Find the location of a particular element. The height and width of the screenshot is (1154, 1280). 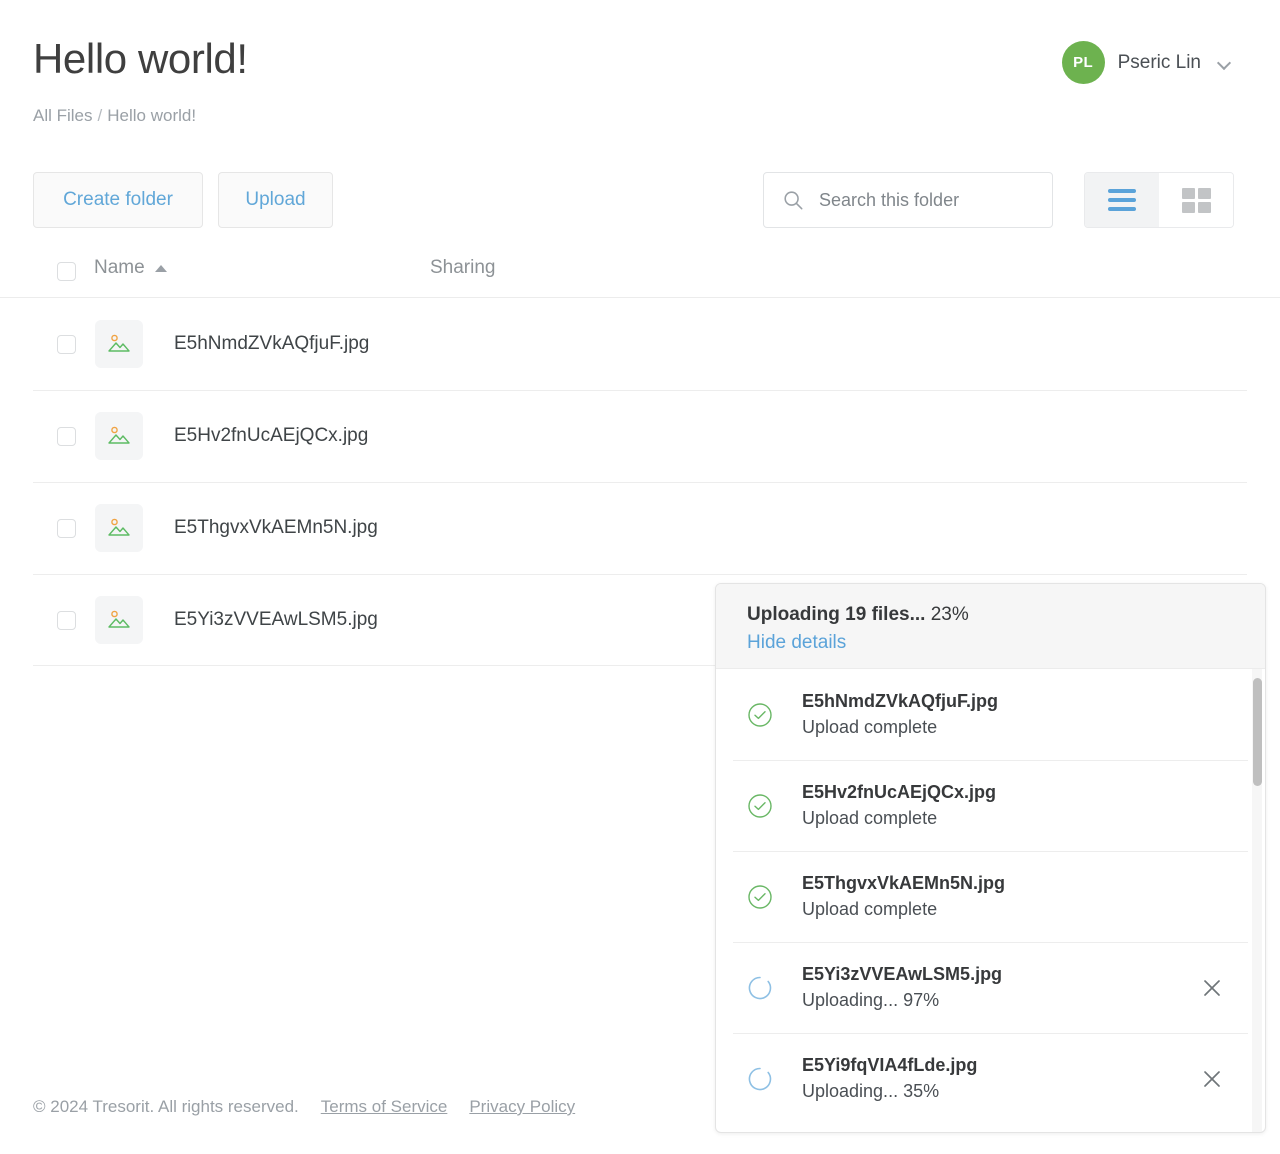

list-item: E5Yi9fqVIA4fLde.jpg Uploading... 35% is located at coordinates (990, 1078).